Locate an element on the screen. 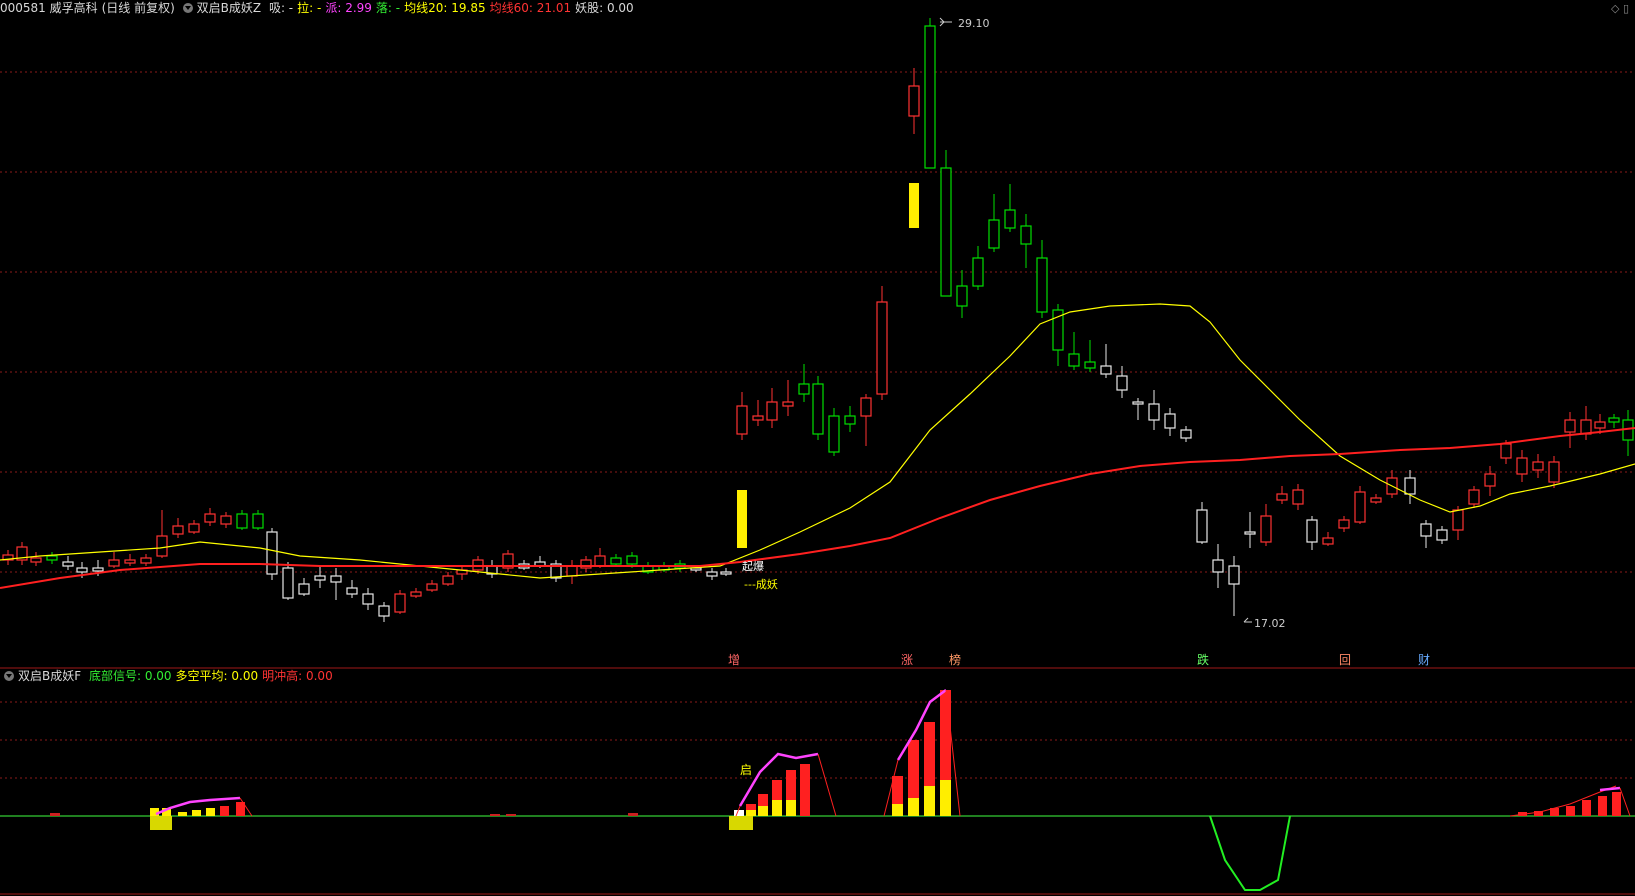  low-price-label: 17.02 is located at coordinates (1270, 623).